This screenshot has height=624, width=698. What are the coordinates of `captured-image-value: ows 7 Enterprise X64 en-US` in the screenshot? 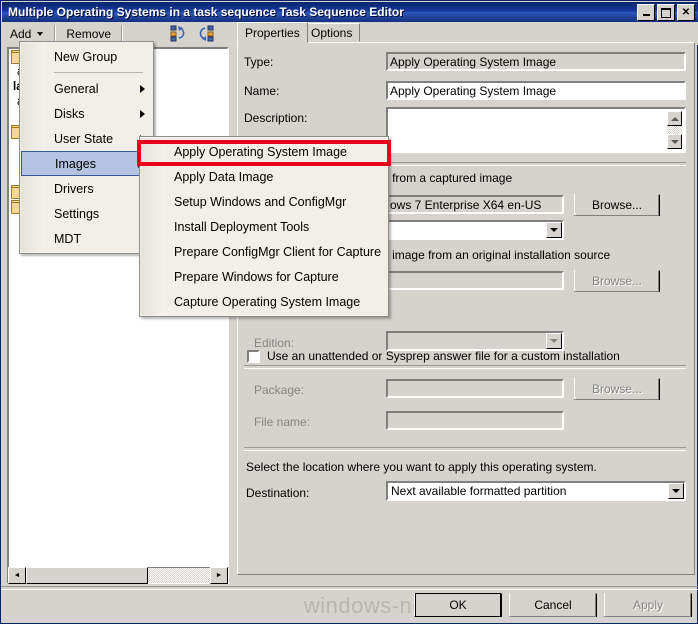 It's located at (475, 204).